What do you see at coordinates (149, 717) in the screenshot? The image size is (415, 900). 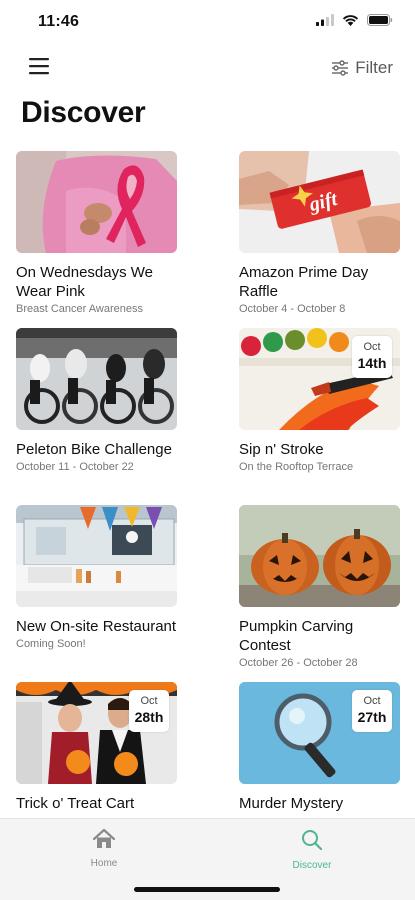 I see `date-badge-day: 28th` at bounding box center [149, 717].